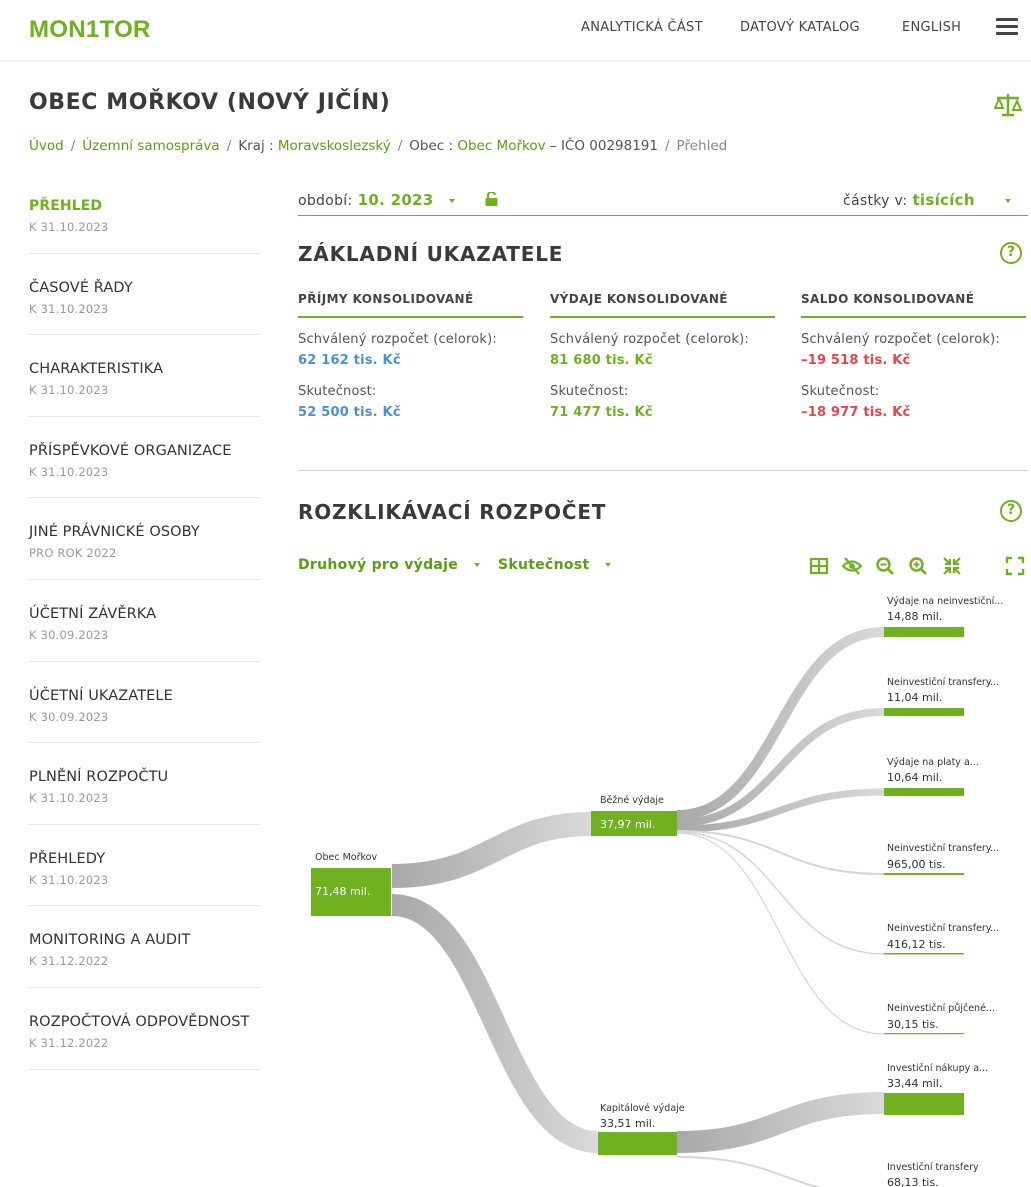 This screenshot has width=1031, height=1187. I want to click on tree-node-root: Obec Mořkov 71,48 mil., so click(351, 884).